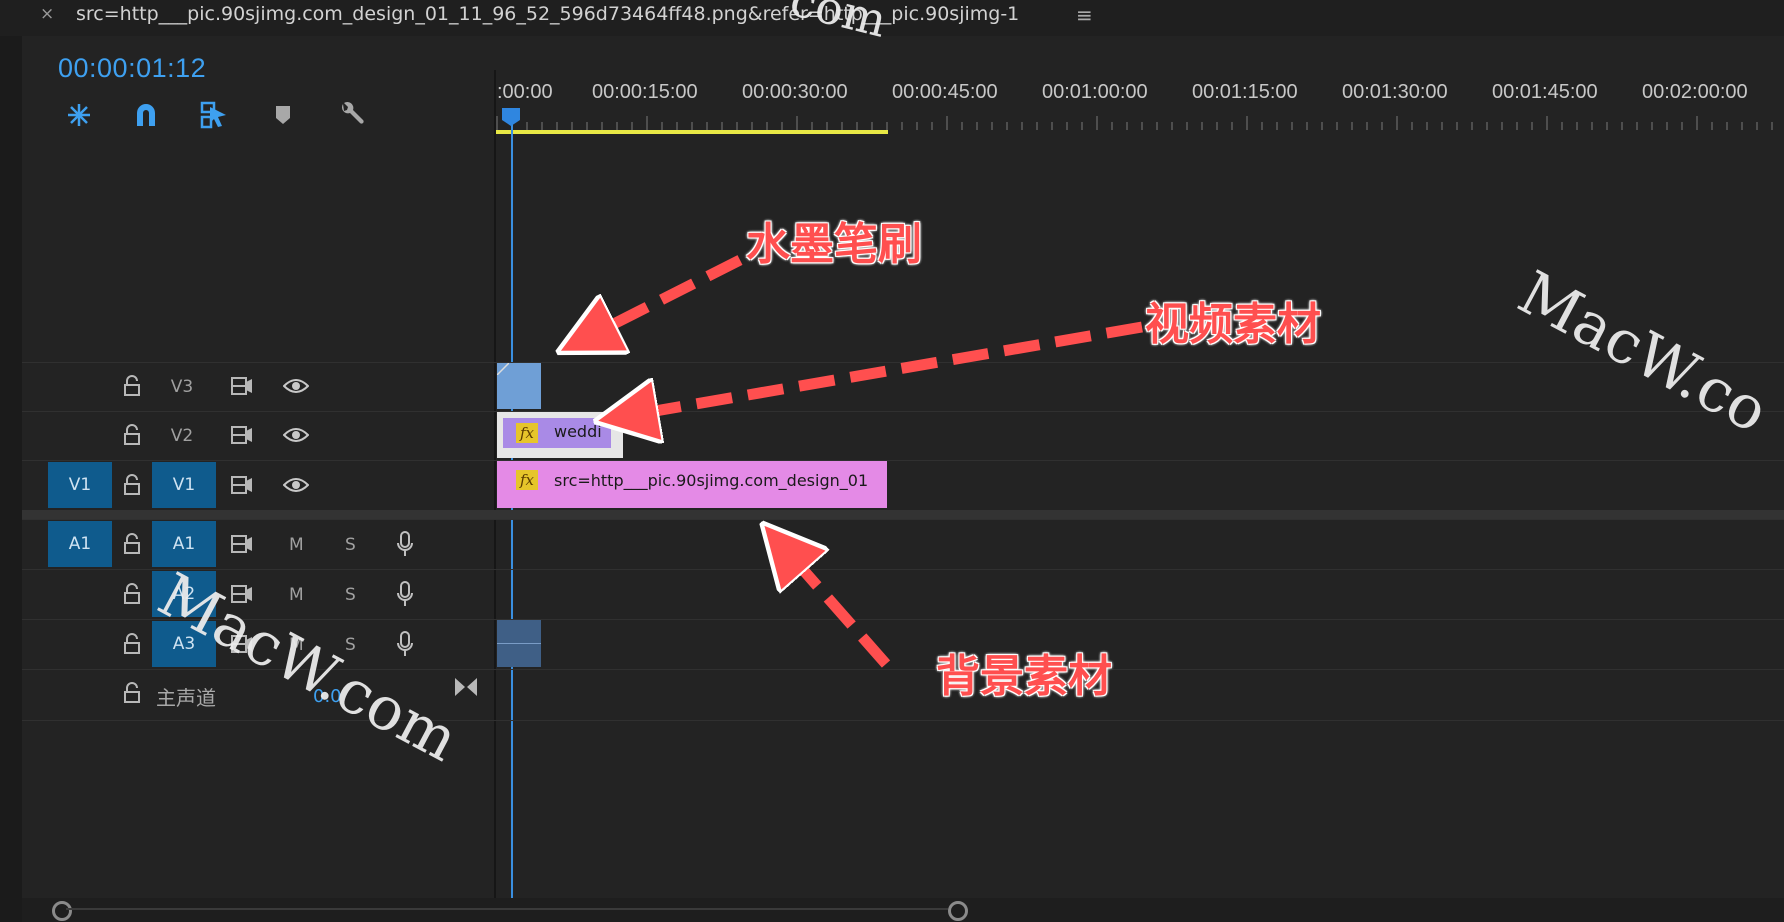  Describe the element at coordinates (1140, 123) in the screenshot. I see `time-ruler-ticks` at that location.